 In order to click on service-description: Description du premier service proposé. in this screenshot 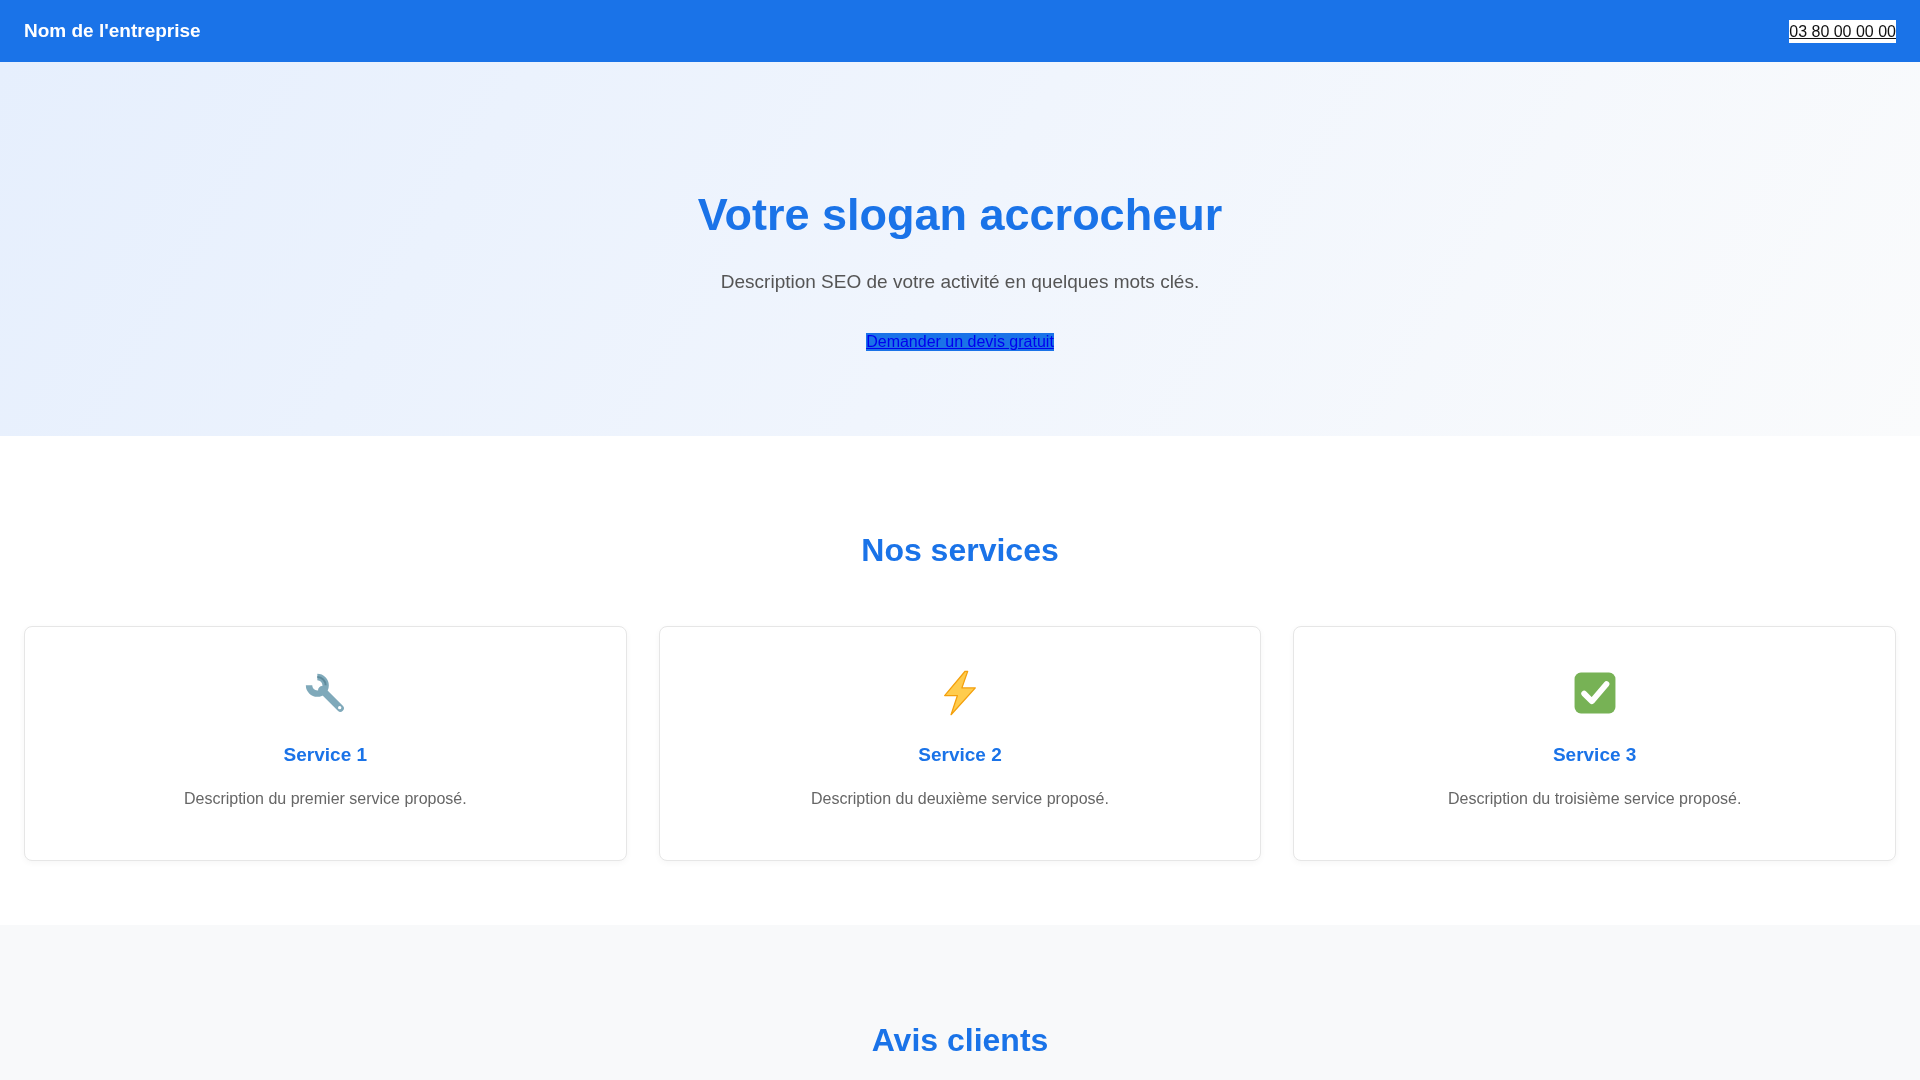, I will do `click(325, 799)`.